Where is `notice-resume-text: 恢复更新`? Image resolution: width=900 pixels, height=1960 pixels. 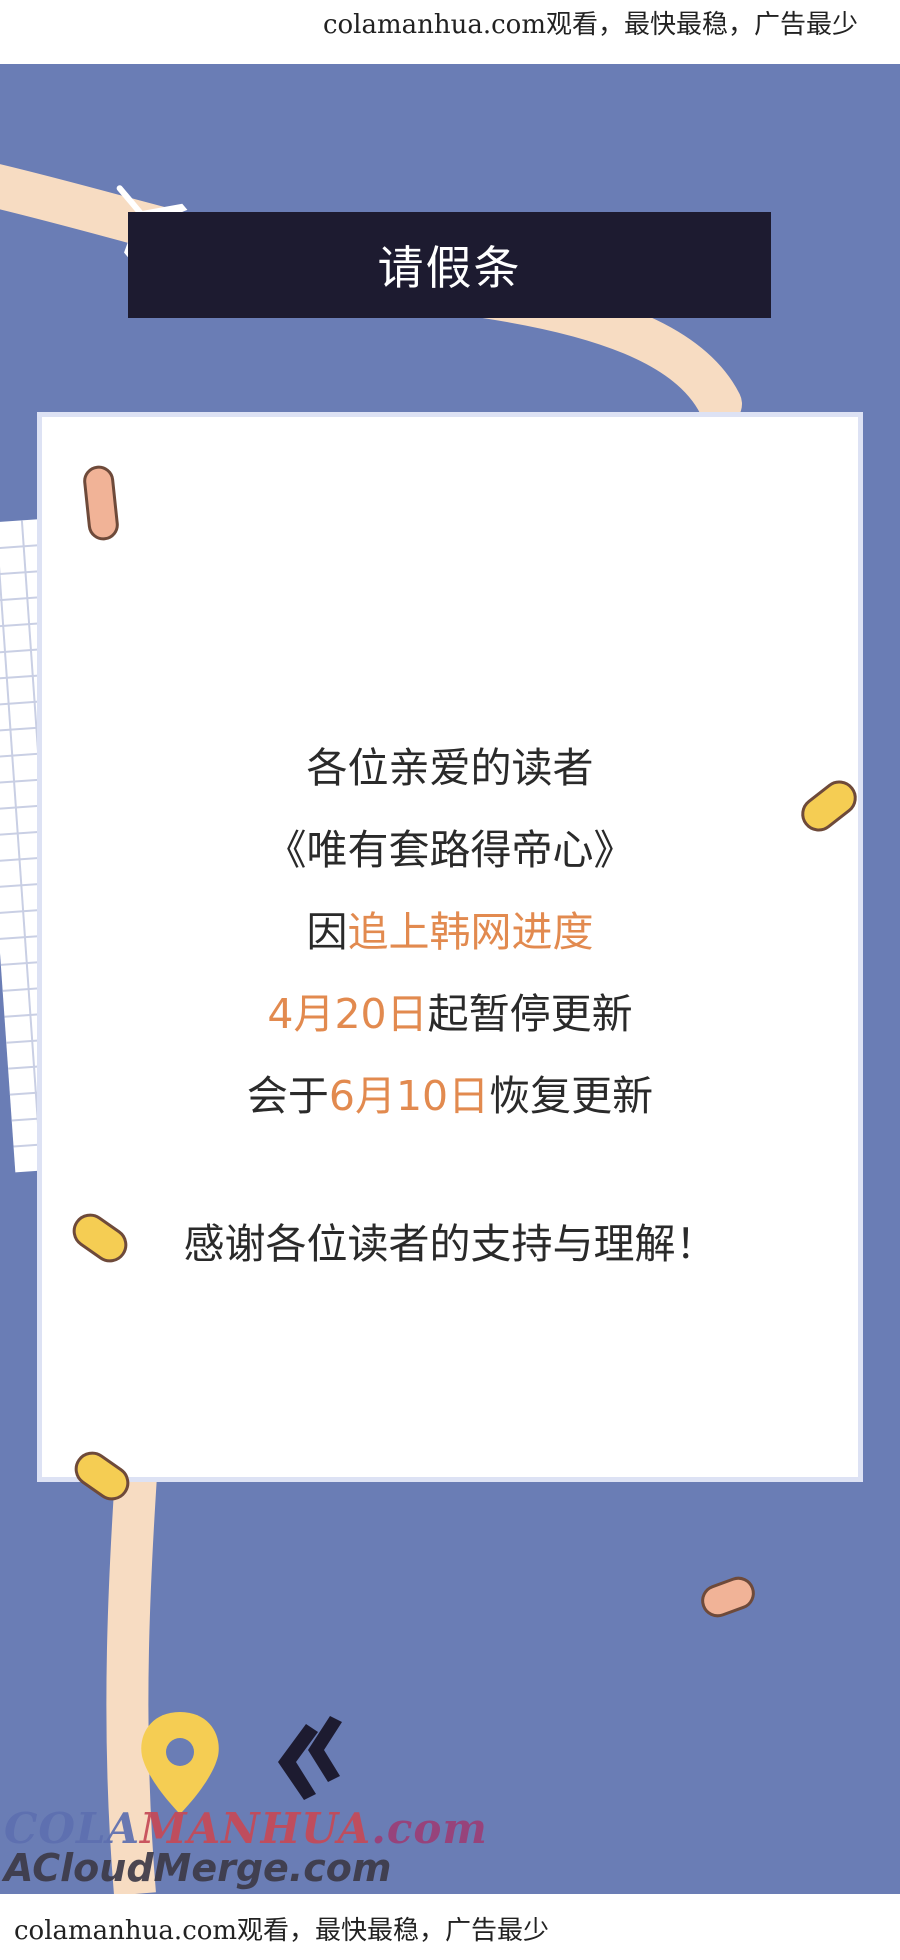
notice-resume-text: 恢复更新 is located at coordinates (571, 1096).